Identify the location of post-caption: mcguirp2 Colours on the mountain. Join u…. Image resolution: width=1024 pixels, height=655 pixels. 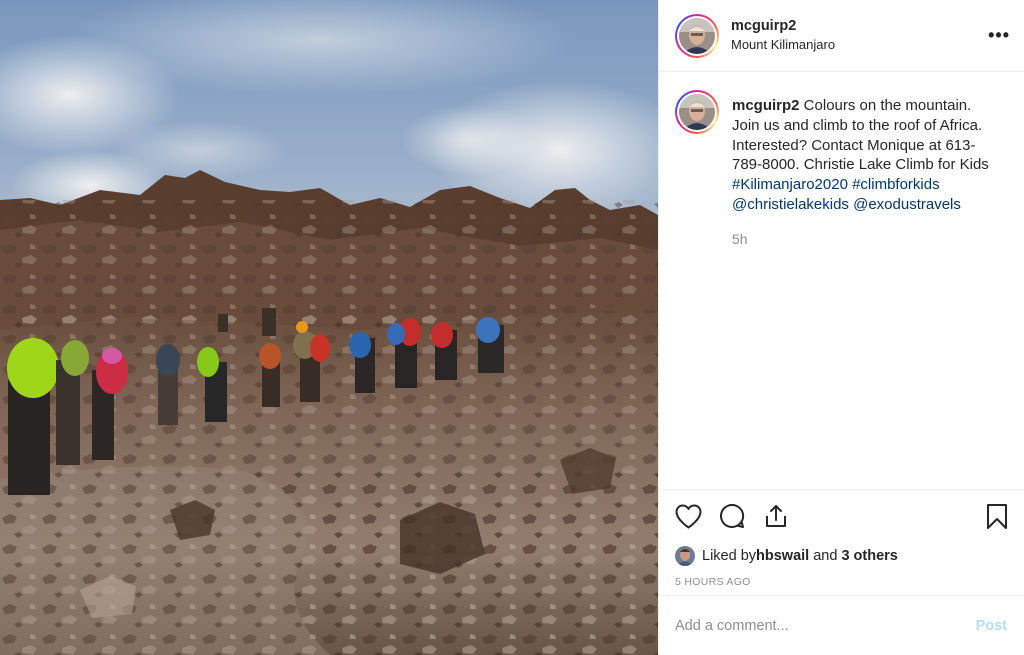
(867, 155).